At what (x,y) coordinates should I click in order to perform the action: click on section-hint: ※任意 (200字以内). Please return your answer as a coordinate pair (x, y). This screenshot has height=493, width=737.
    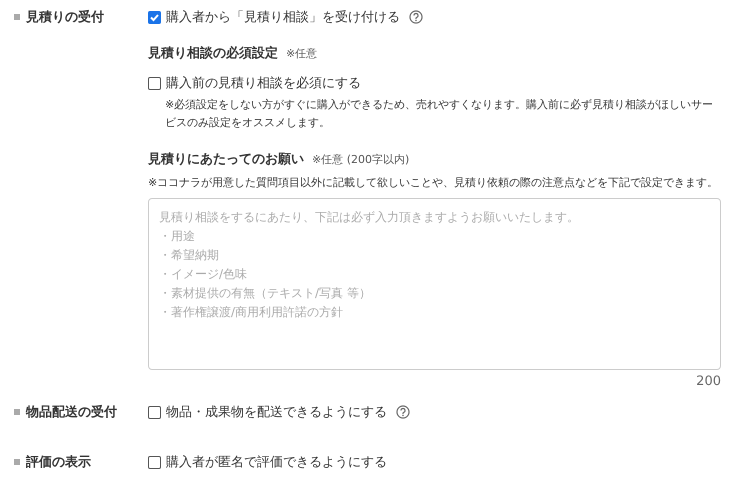
    Looking at the image, I should click on (361, 159).